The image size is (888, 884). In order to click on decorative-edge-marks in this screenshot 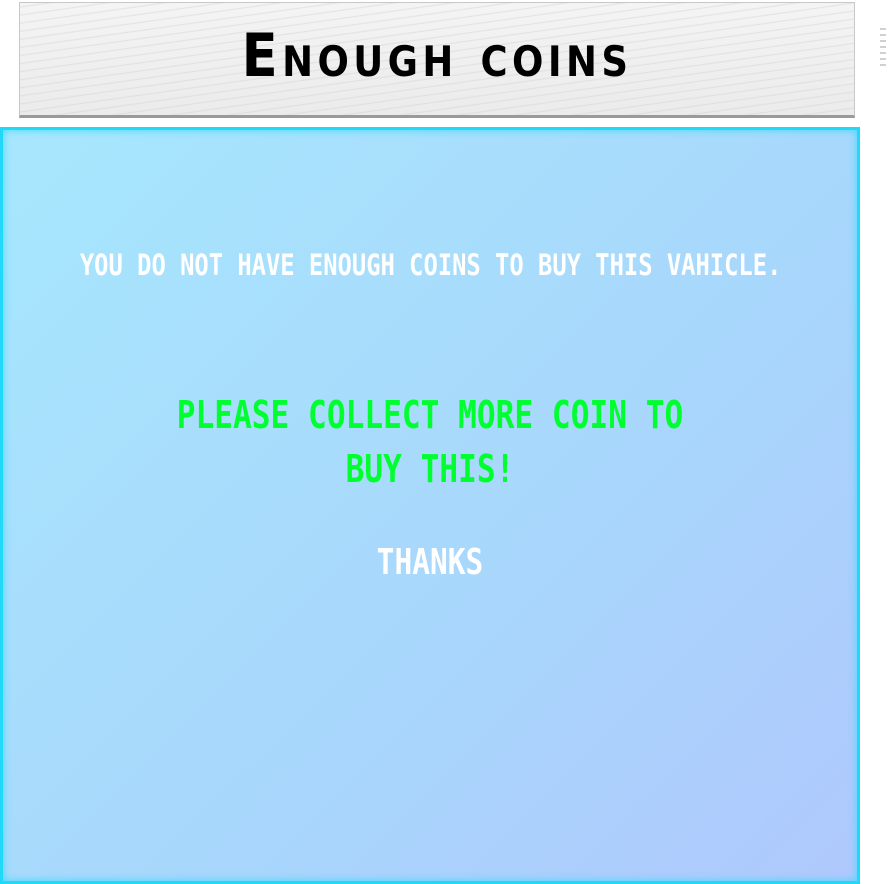, I will do `click(883, 47)`.